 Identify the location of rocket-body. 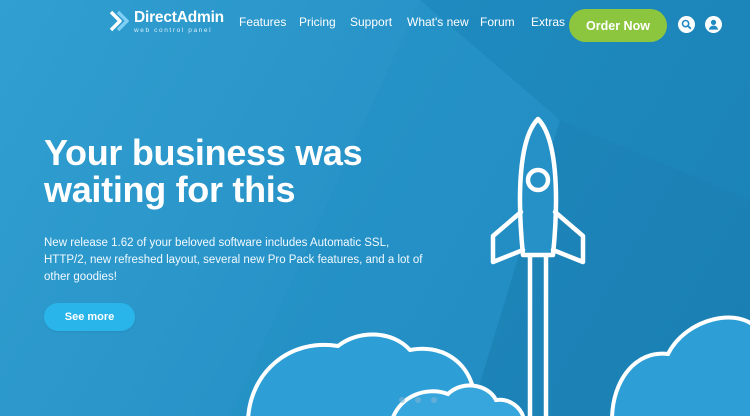
(538, 187).